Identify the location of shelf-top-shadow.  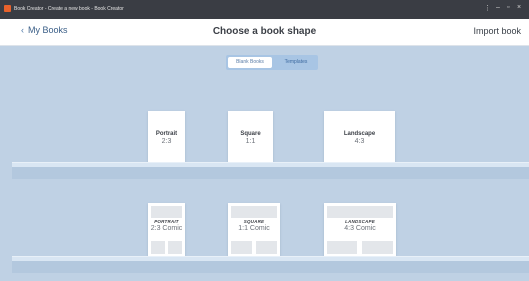
(270, 173).